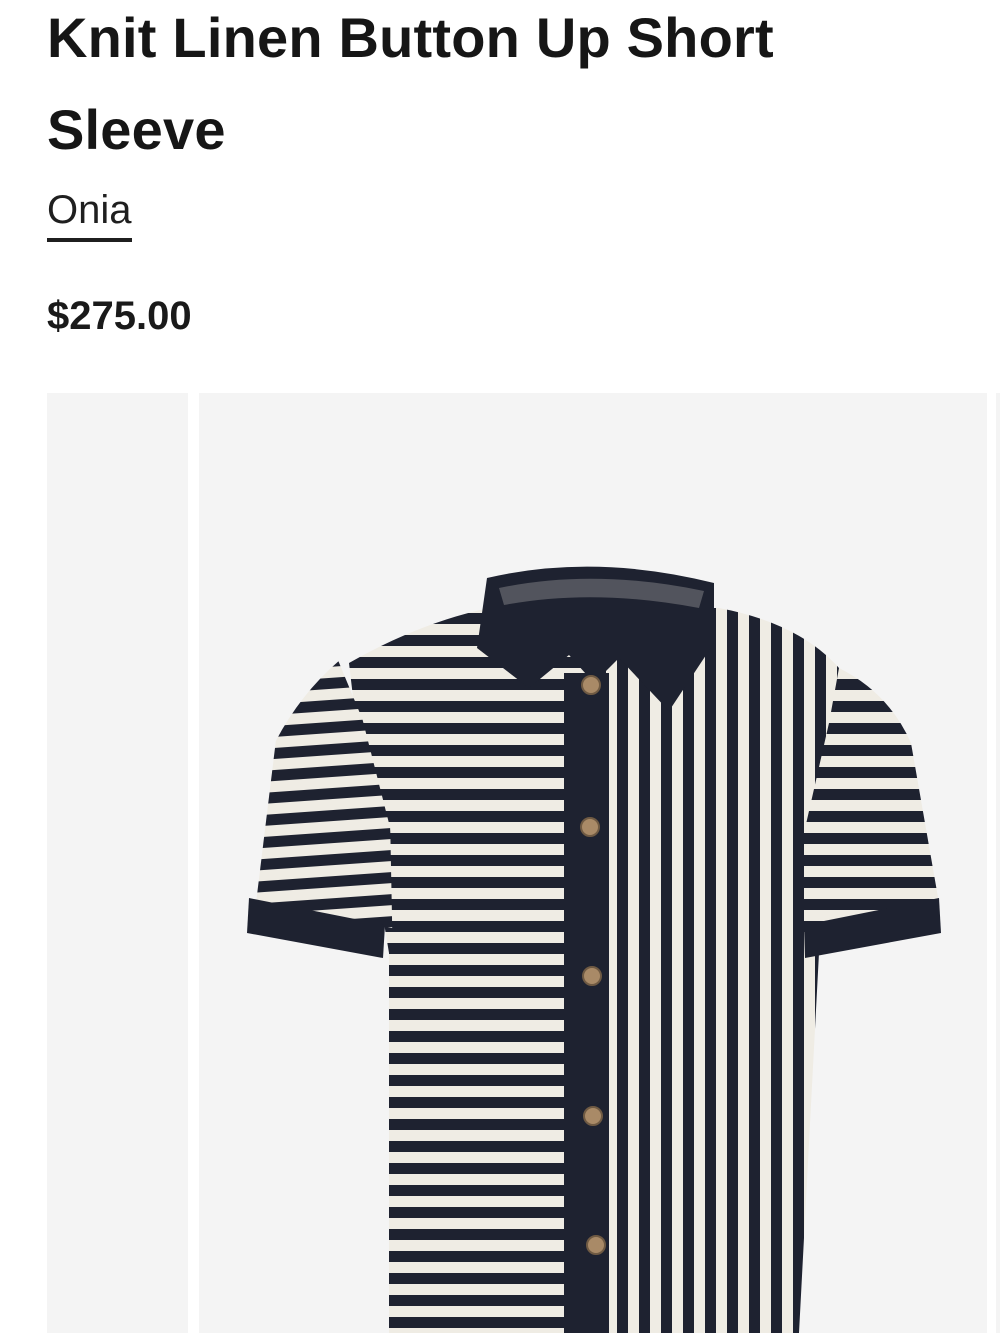 This screenshot has height=1333, width=1000. Describe the element at coordinates (410, 83) in the screenshot. I see `product-title: Knit Linen Button Up Short Sleeve` at that location.